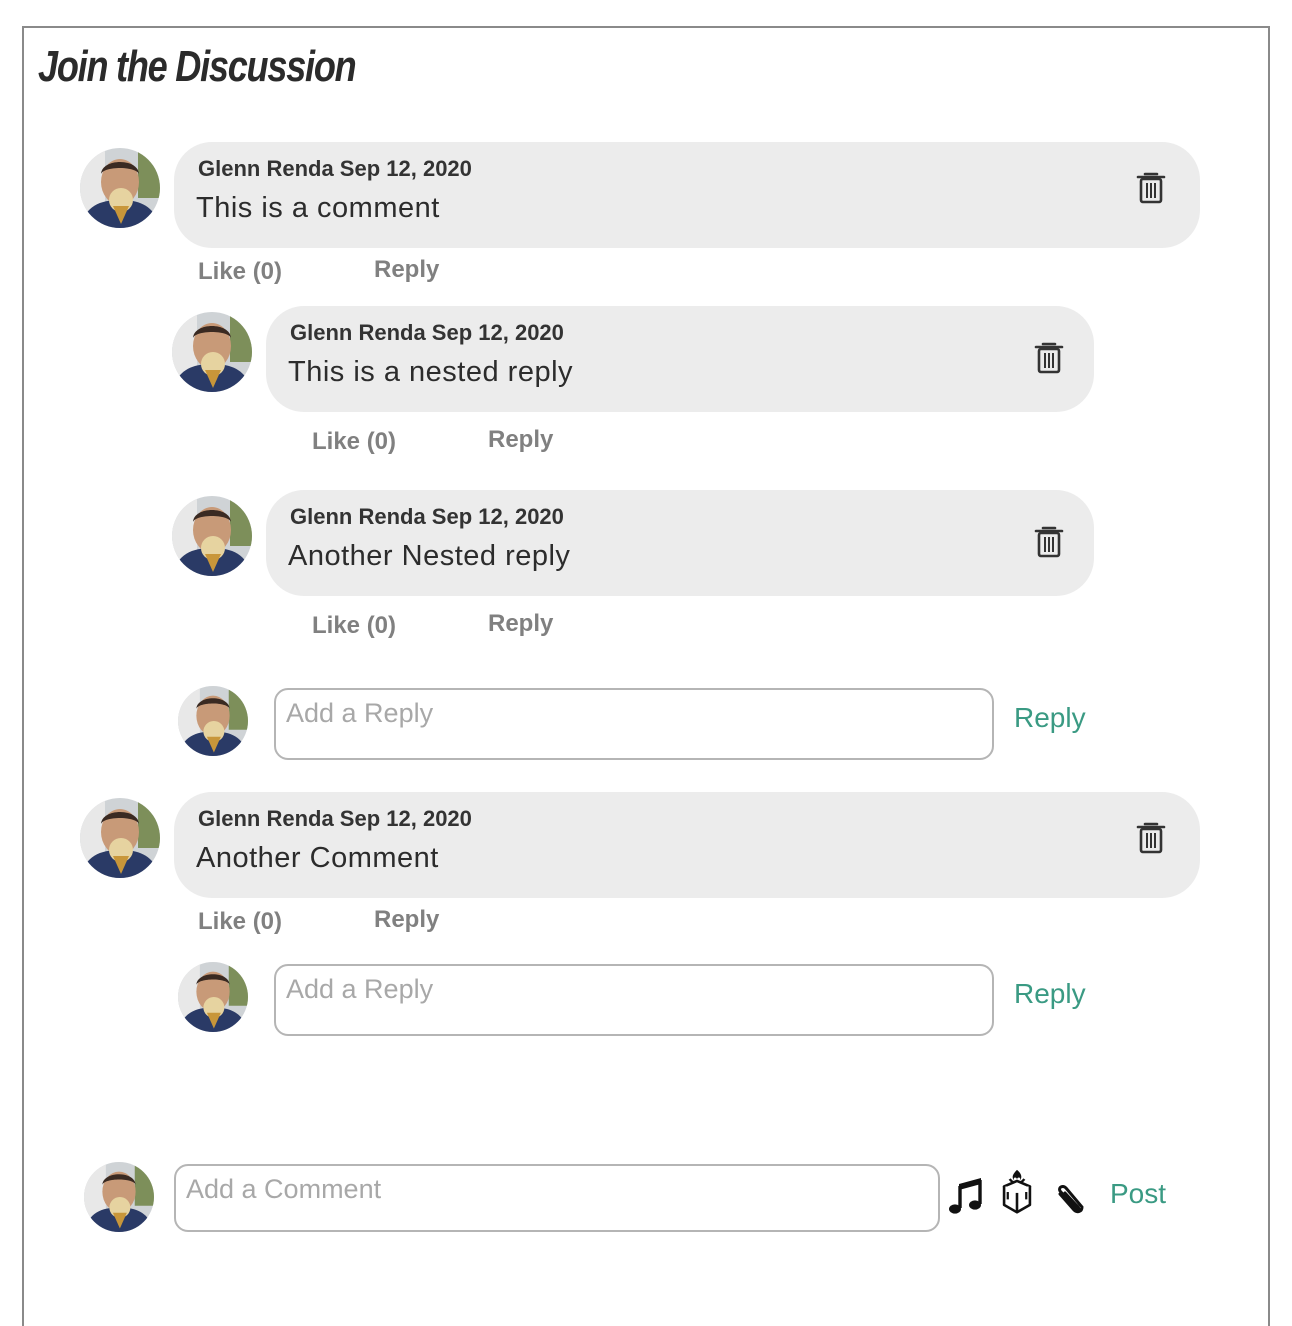 This screenshot has height=1326, width=1292. What do you see at coordinates (197, 66) in the screenshot?
I see `page-title: Join the Discussion` at bounding box center [197, 66].